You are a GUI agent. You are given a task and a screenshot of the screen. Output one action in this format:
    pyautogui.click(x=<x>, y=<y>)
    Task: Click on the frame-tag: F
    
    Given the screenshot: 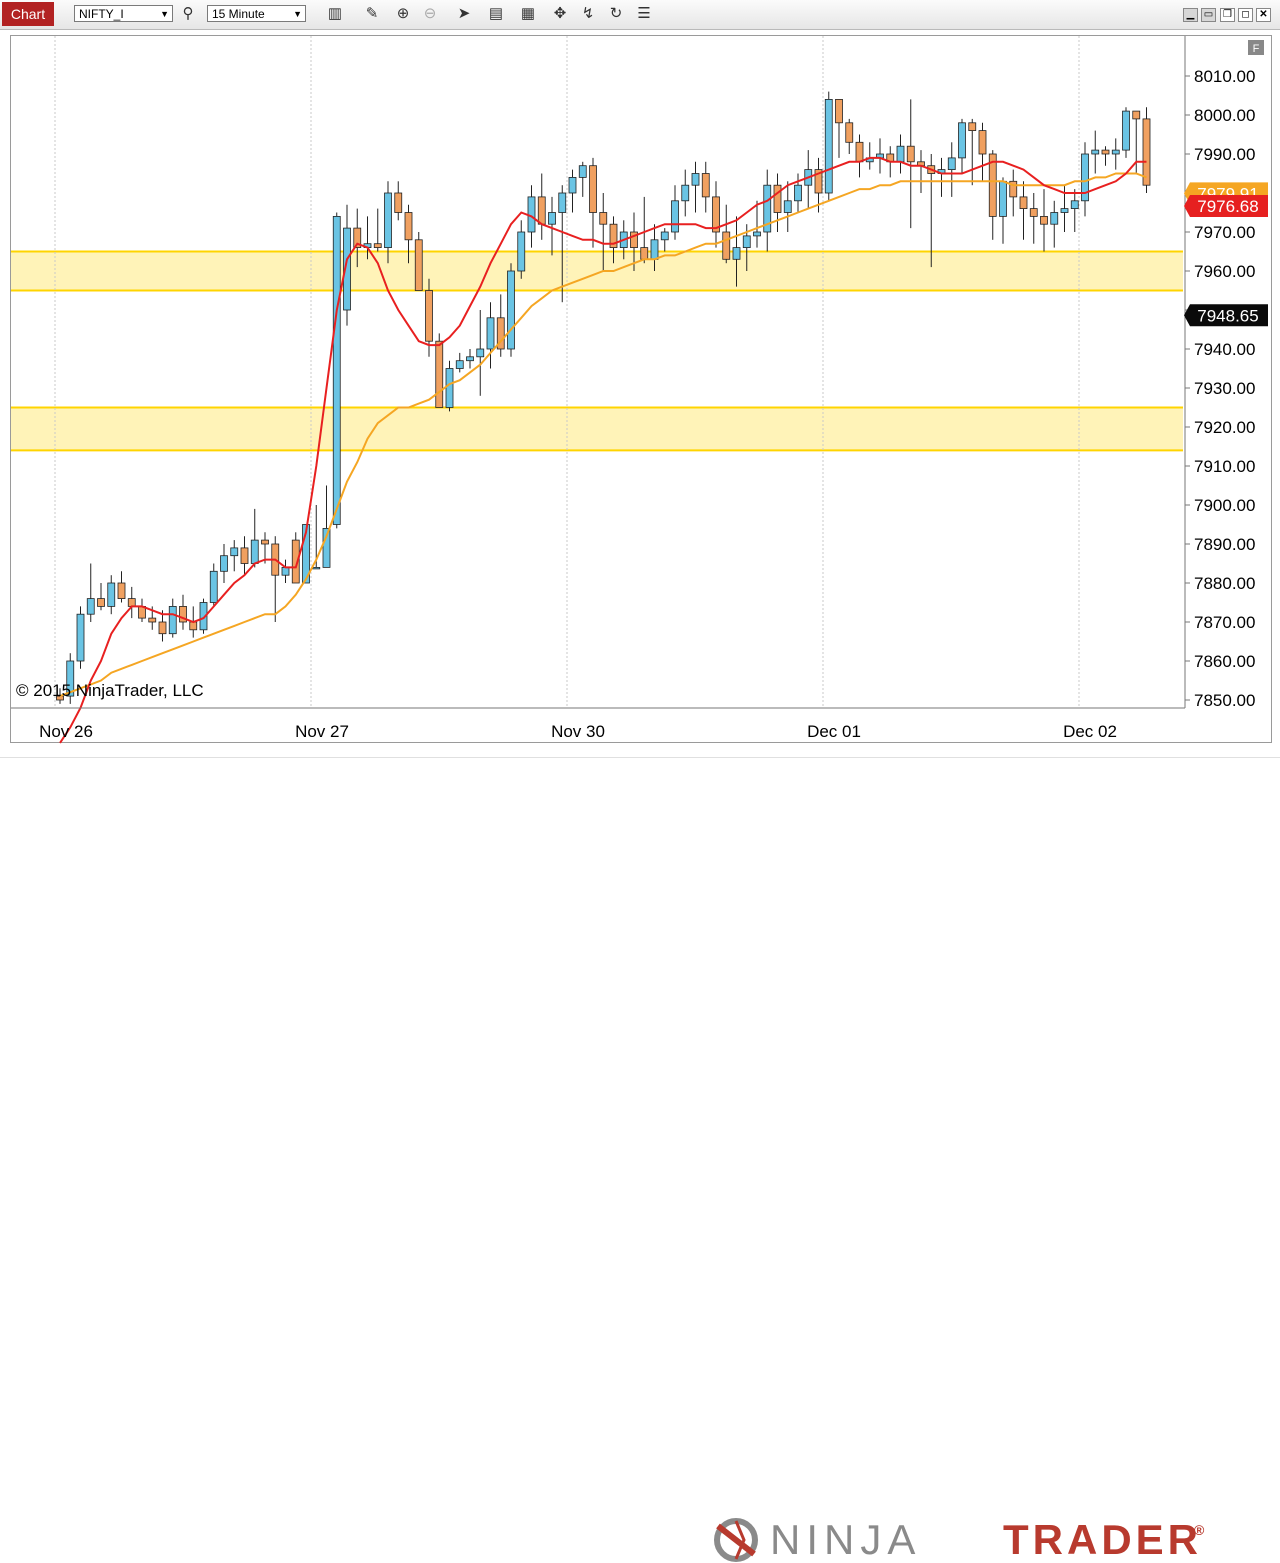 What is the action you would take?
    pyautogui.click(x=1256, y=47)
    